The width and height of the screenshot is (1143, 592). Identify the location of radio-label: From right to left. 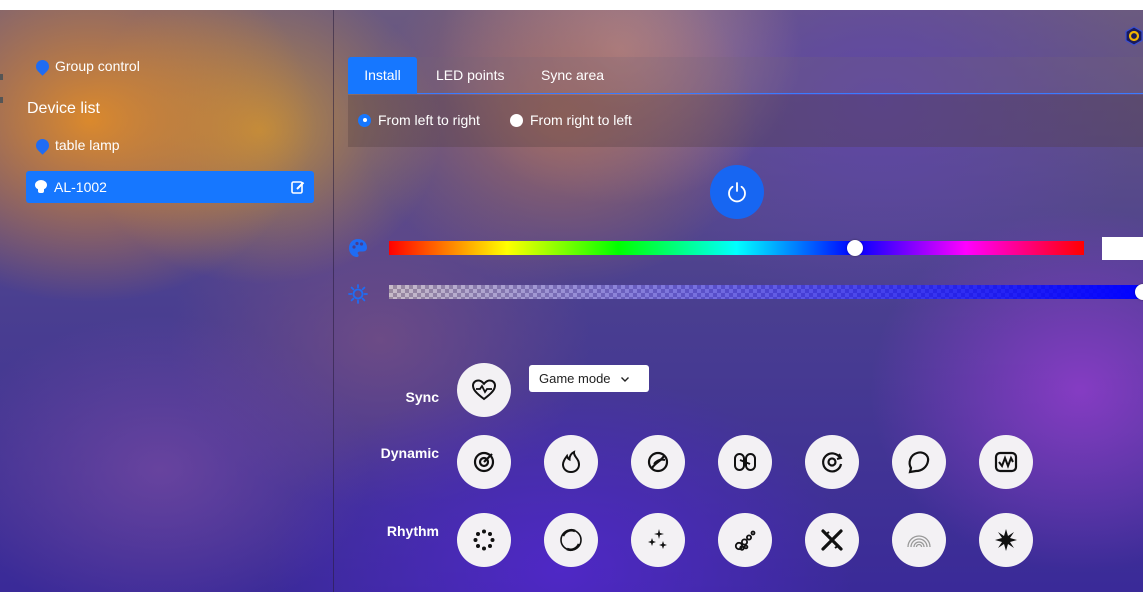
(581, 120).